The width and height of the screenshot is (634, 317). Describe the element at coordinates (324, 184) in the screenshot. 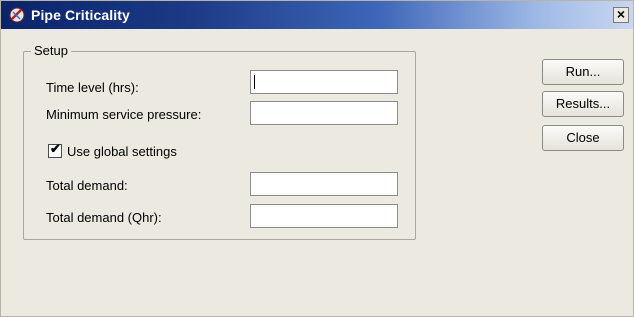

I see `total-demand-input` at that location.